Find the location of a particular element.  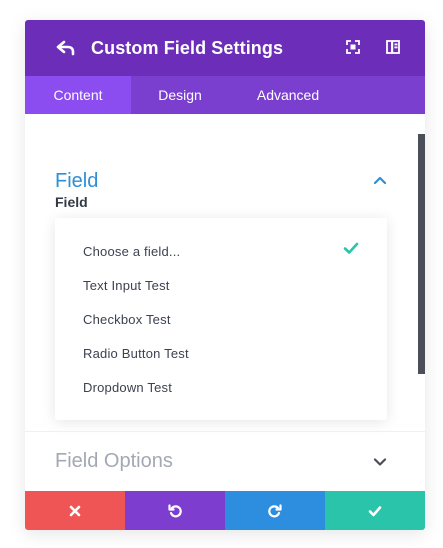

section-divider is located at coordinates (225, 431).